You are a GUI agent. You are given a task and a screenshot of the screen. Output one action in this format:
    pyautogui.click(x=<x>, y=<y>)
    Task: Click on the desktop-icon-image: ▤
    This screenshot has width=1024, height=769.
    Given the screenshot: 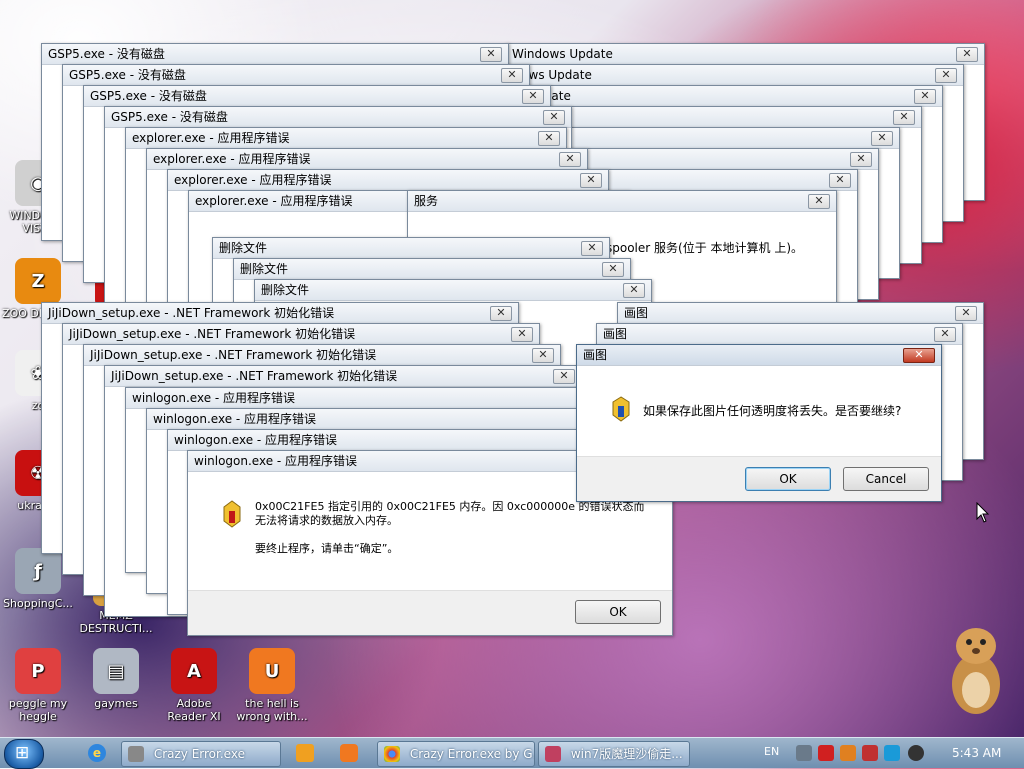 What is the action you would take?
    pyautogui.click(x=116, y=671)
    